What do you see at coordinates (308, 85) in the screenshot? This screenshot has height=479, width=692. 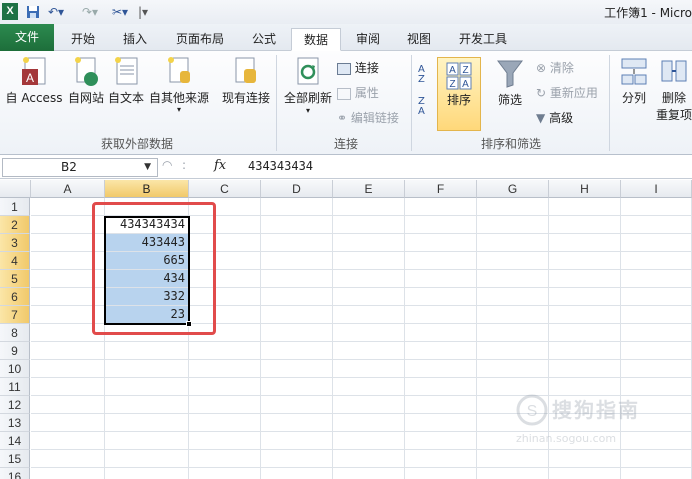 I see `refresh-all-button: 全部刷新 ▾` at bounding box center [308, 85].